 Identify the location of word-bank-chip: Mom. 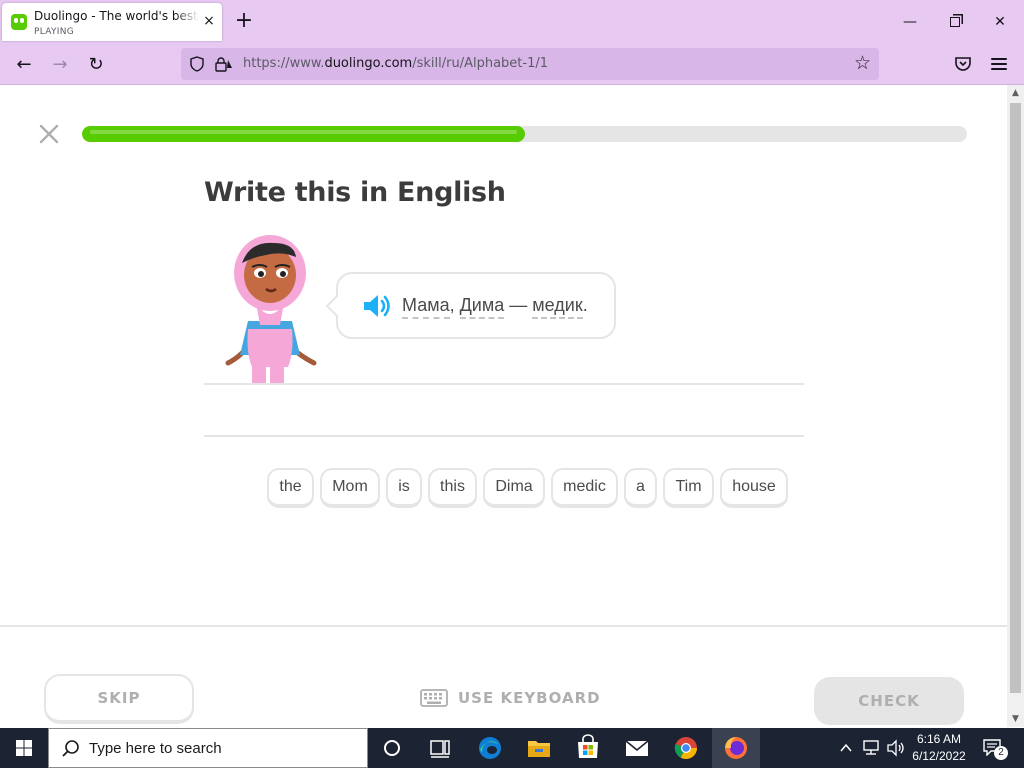
(350, 488).